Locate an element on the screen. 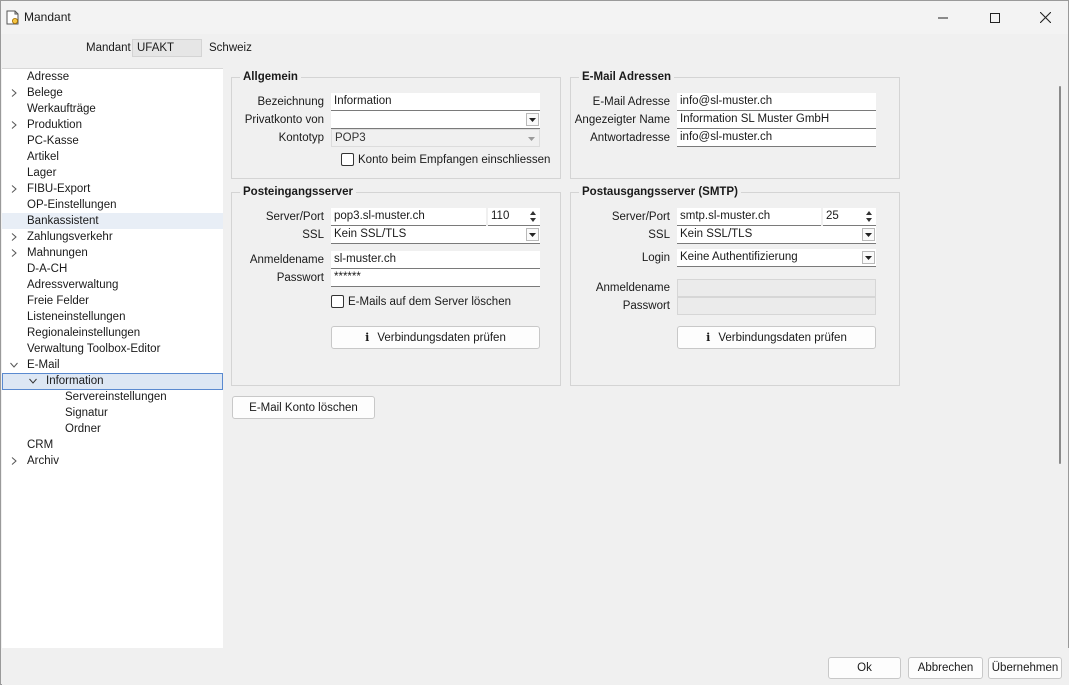 The height and width of the screenshot is (685, 1069). tree-item-label: PC-Kasse is located at coordinates (53, 141).